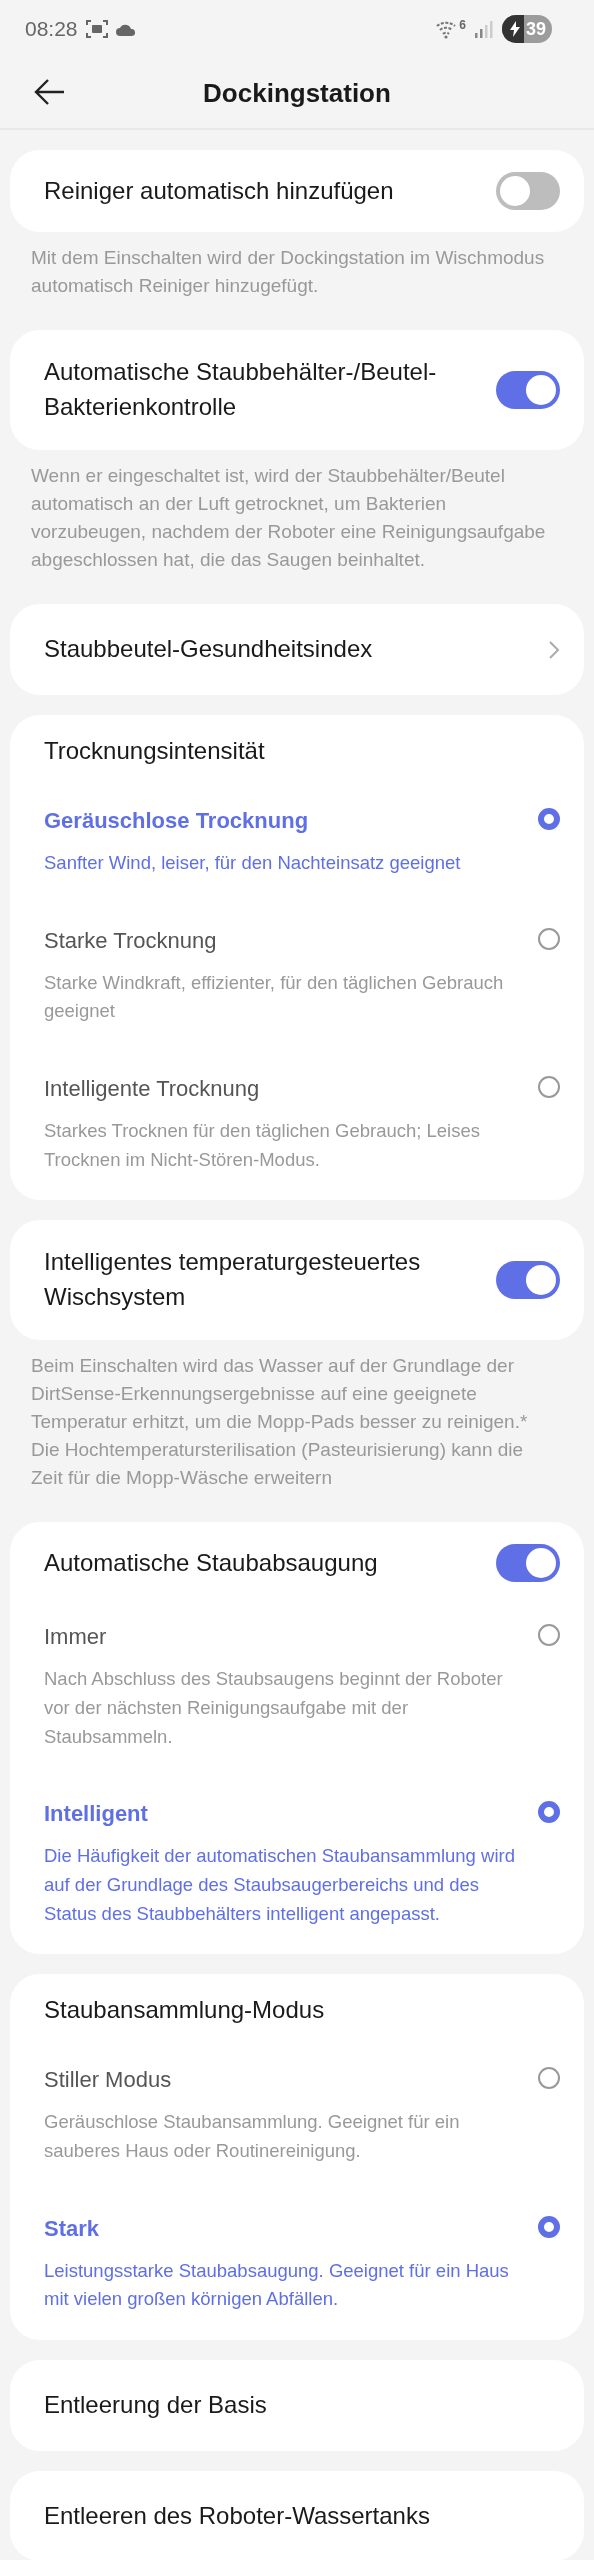 The width and height of the screenshot is (594, 2560). I want to click on option-description: Sanfter Wind, leiser, für den Nachteinsatz geeignet, so click(253, 862).